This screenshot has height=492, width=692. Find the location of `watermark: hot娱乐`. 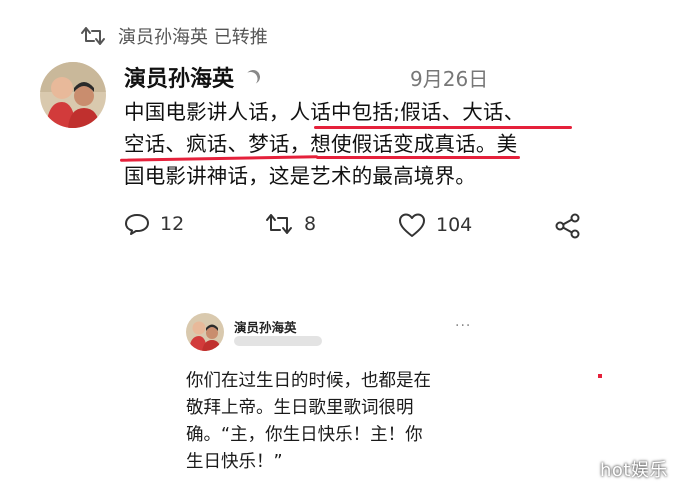

watermark: hot娱乐 is located at coordinates (634, 470).